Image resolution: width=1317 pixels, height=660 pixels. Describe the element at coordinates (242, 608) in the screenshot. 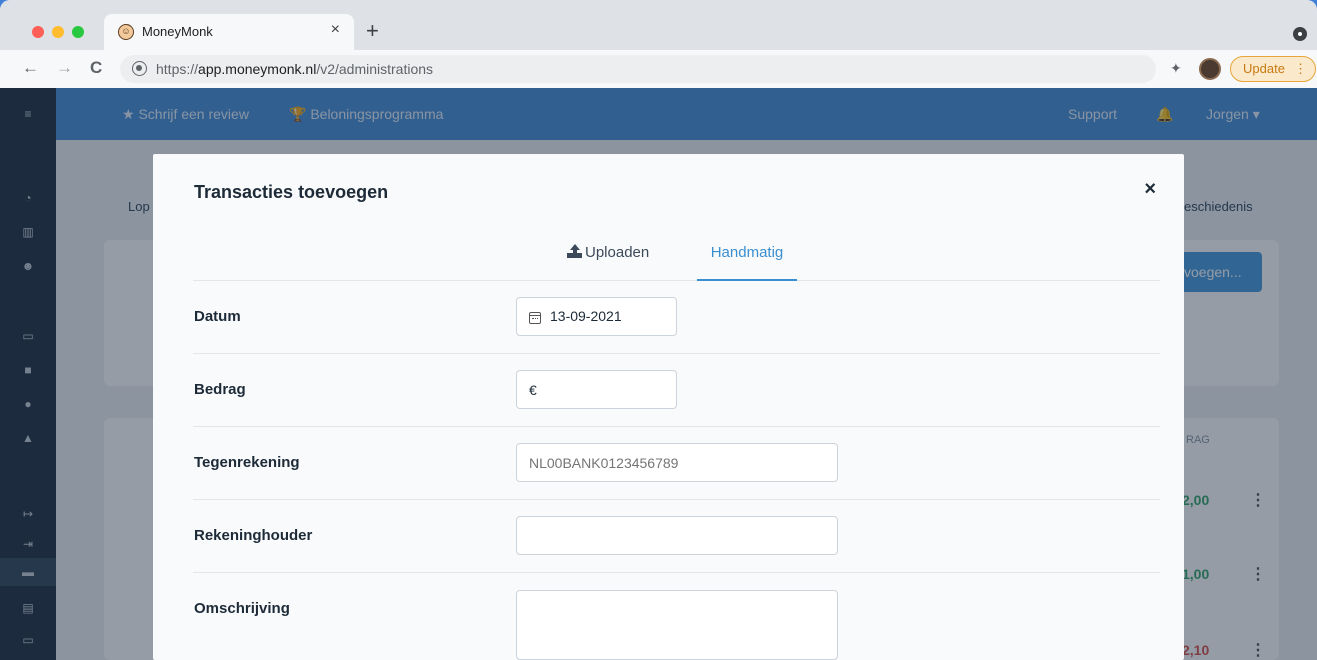

I see `description-label: Omschrijving` at that location.